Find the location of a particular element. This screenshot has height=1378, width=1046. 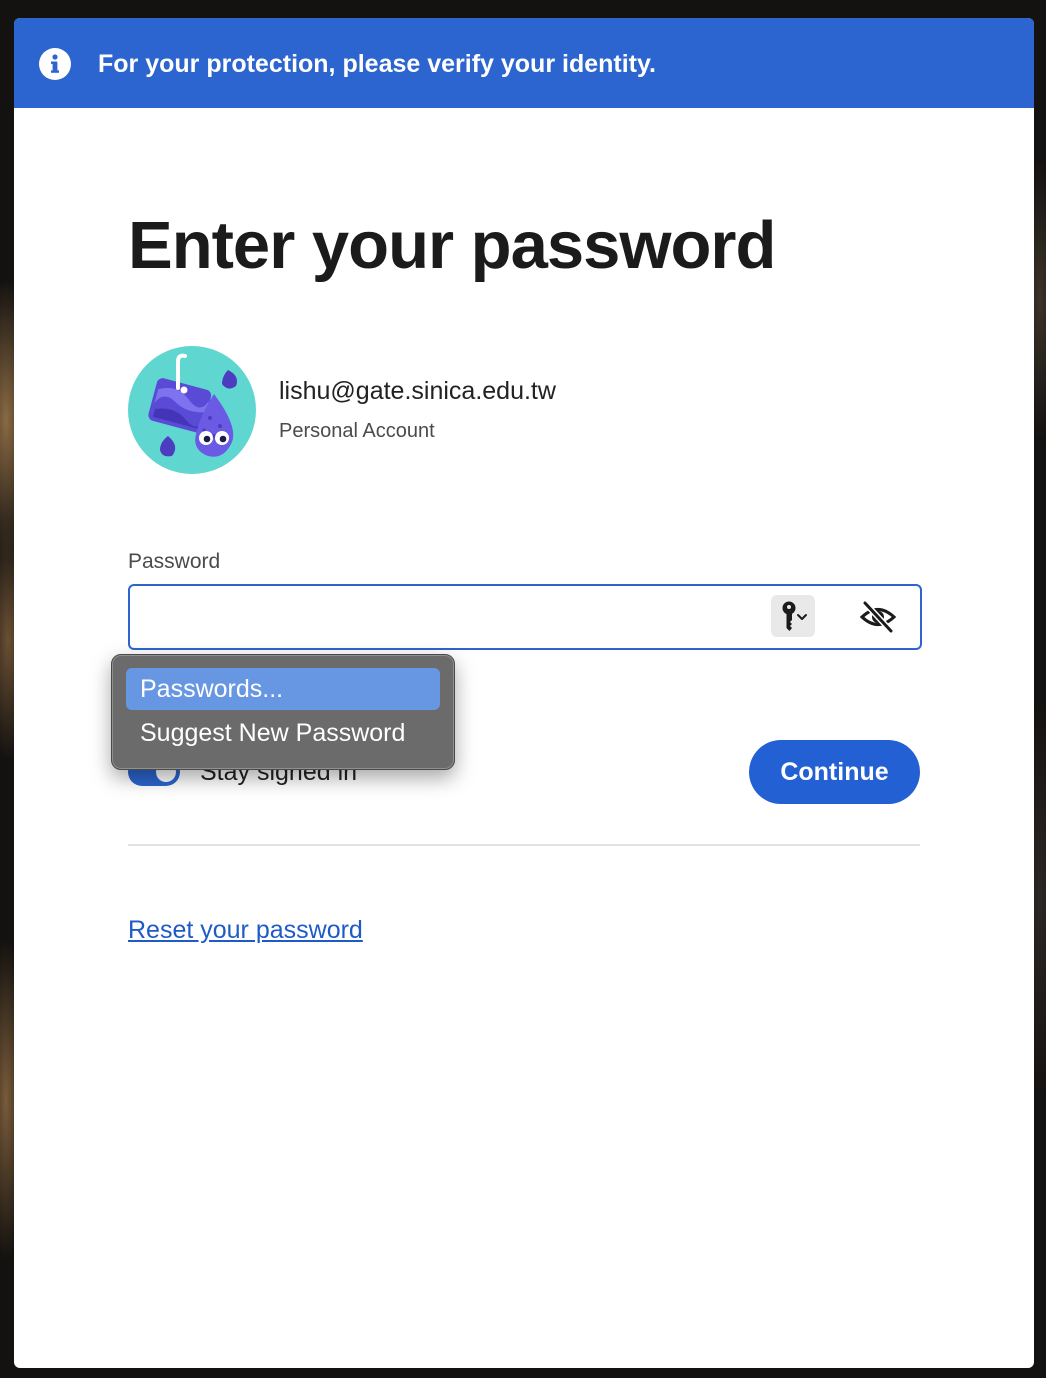

divider is located at coordinates (524, 845).